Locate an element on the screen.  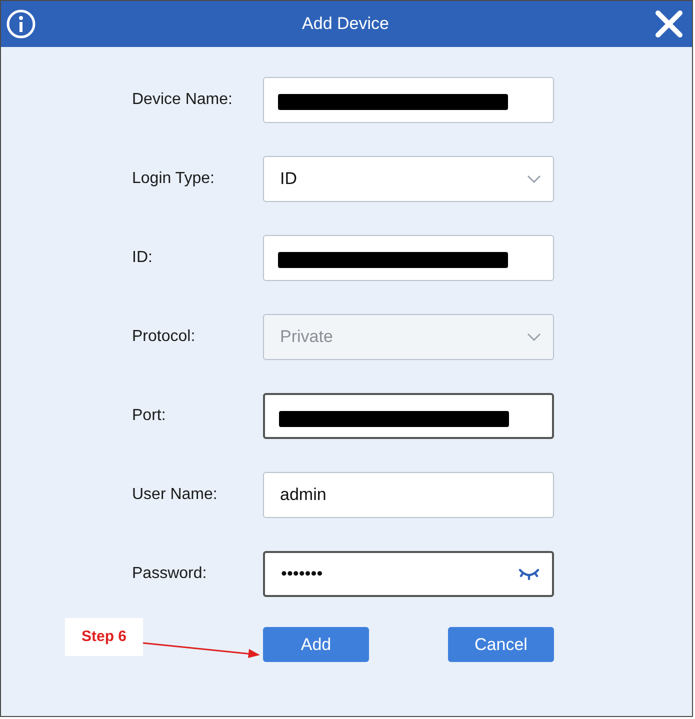
cancel-button: Cancel is located at coordinates (501, 644).